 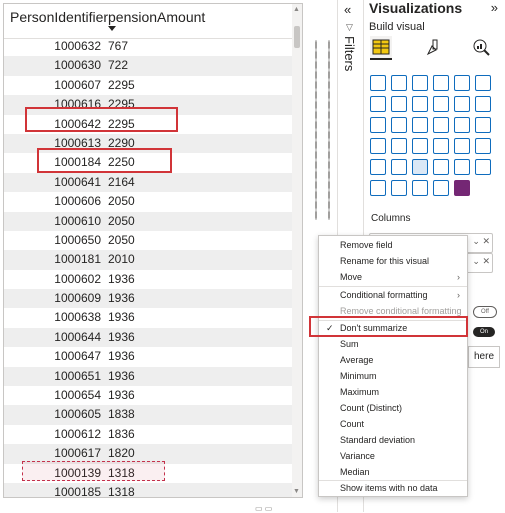 I want to click on clustered-column-chart-icon, so click(x=441, y=83).